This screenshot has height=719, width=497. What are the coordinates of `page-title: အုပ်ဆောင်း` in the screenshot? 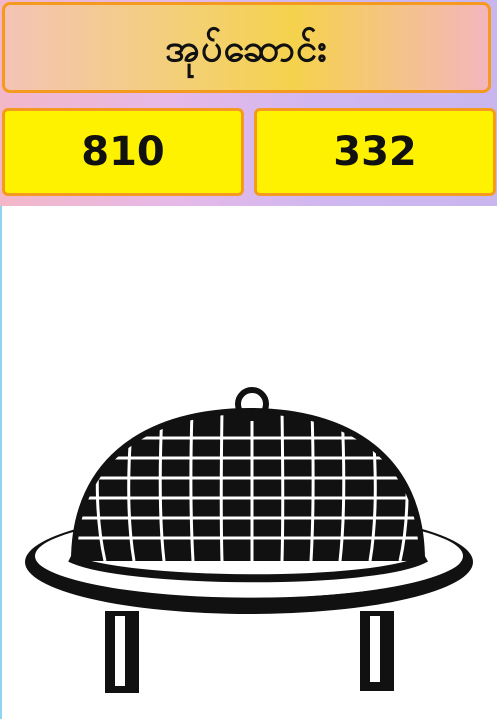 It's located at (246, 47).